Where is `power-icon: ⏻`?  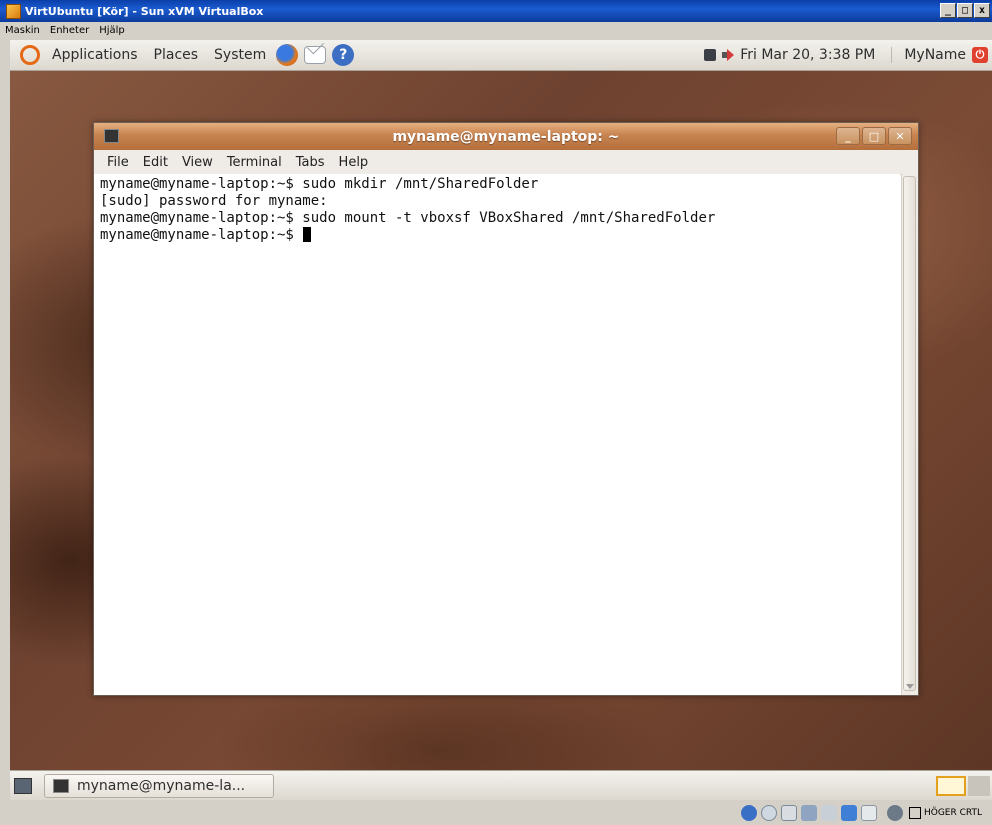
power-icon: ⏻ is located at coordinates (980, 55).